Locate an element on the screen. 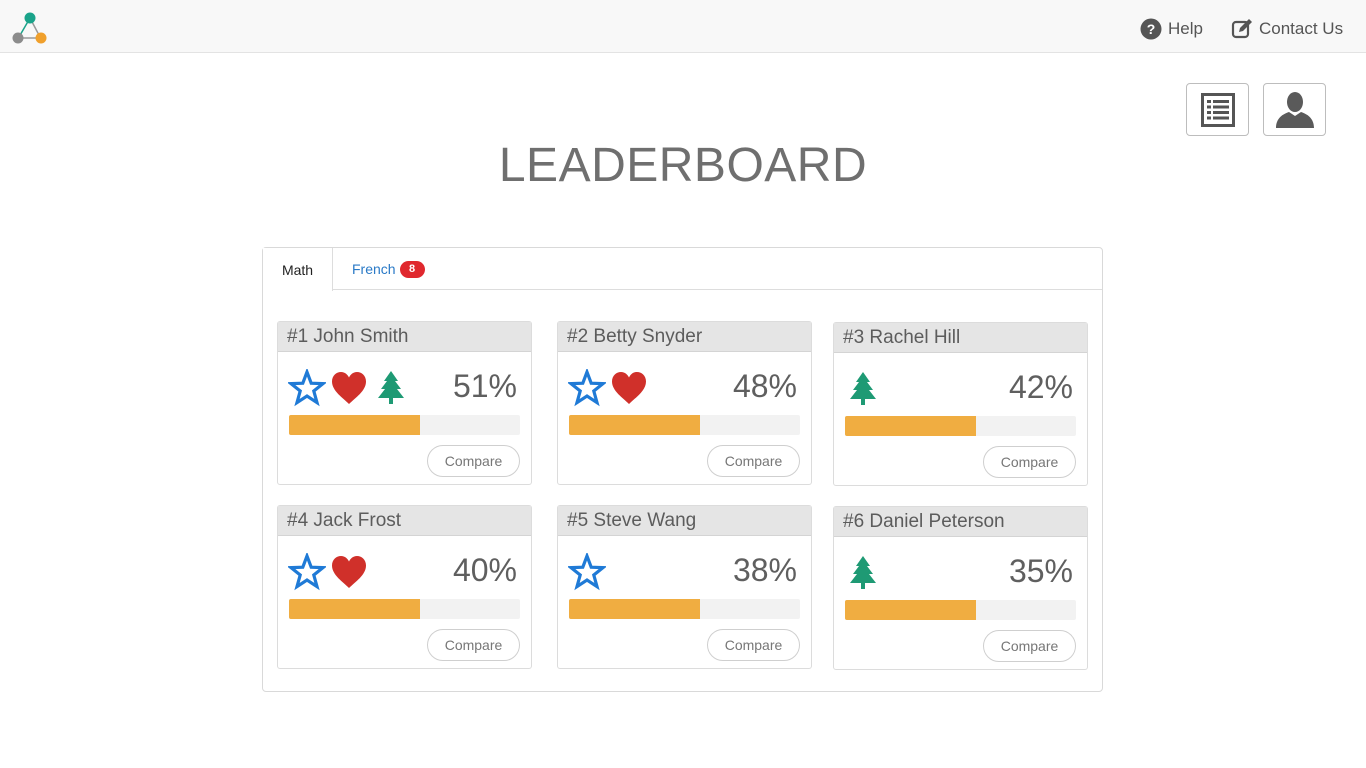 This screenshot has width=1366, height=768. help-link: ? Help is located at coordinates (1171, 29).